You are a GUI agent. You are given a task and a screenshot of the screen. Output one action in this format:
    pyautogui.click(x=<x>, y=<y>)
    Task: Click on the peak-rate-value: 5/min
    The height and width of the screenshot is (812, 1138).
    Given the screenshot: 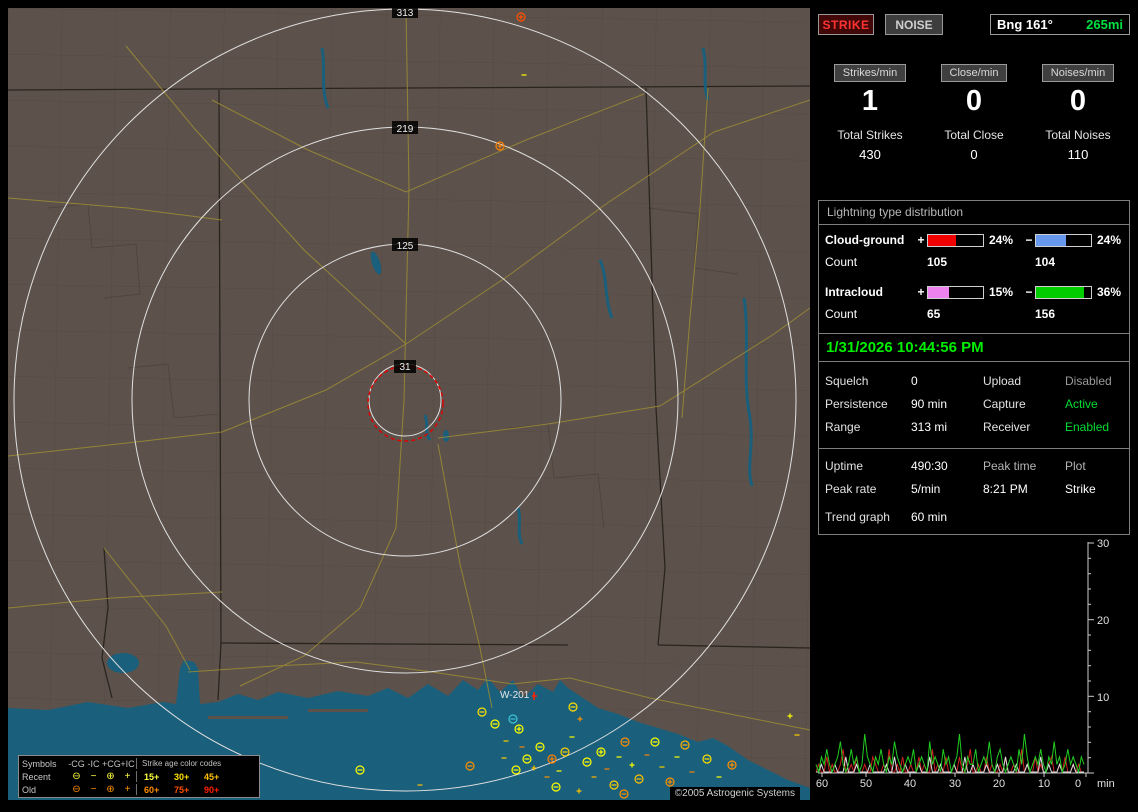 What is the action you would take?
    pyautogui.click(x=926, y=489)
    